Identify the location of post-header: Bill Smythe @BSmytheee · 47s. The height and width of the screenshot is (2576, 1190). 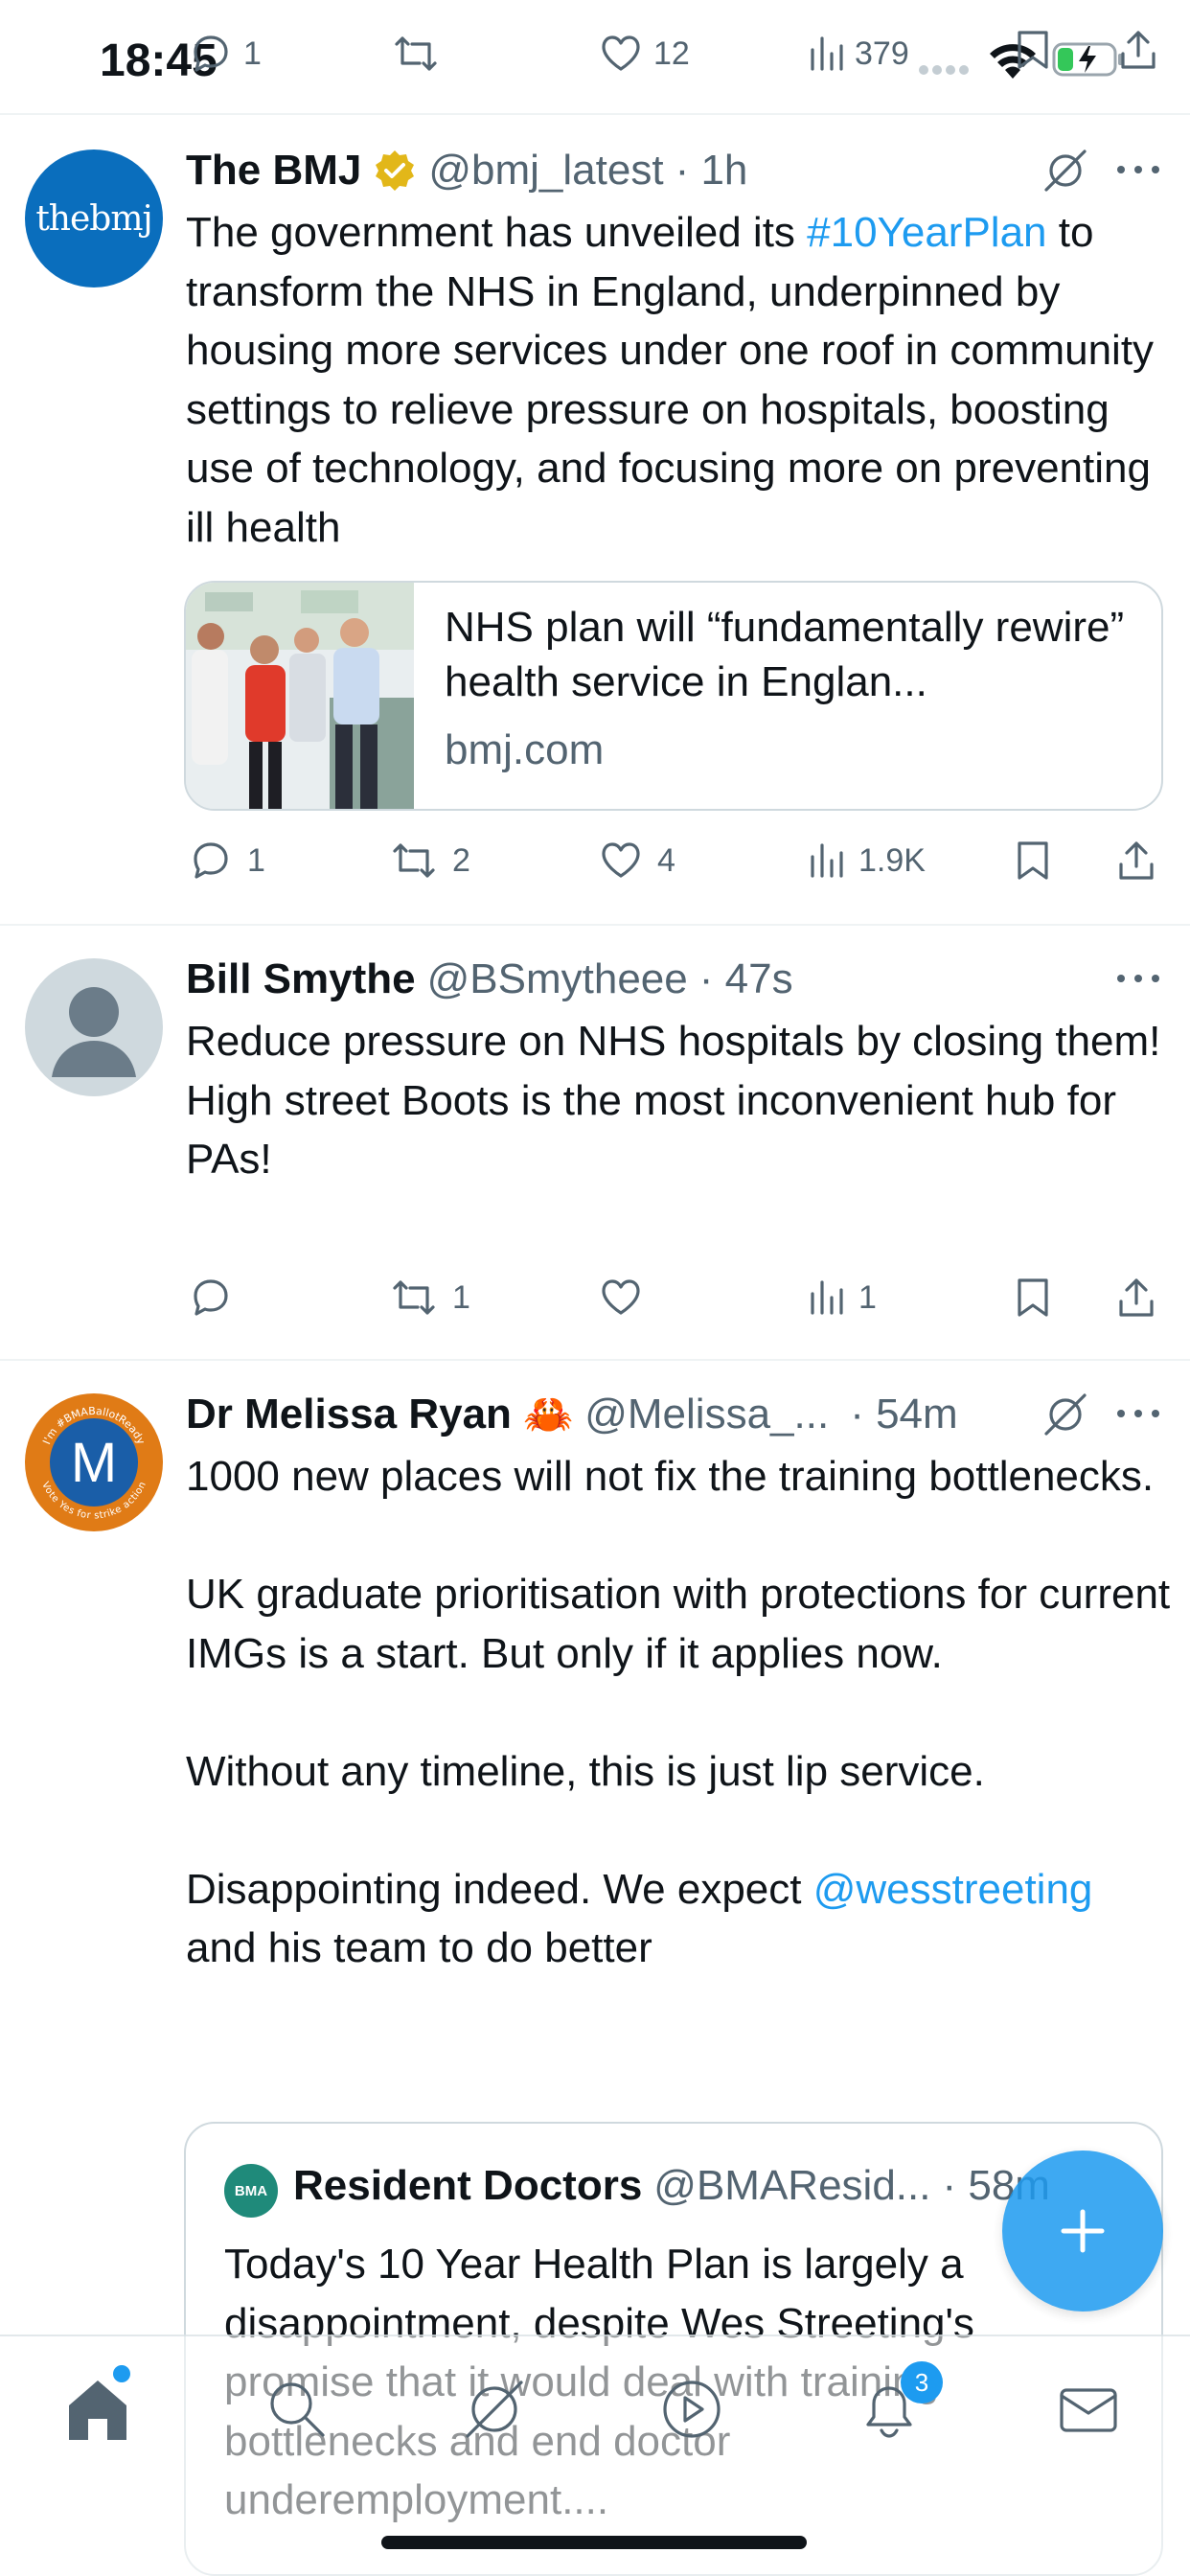
(490, 979).